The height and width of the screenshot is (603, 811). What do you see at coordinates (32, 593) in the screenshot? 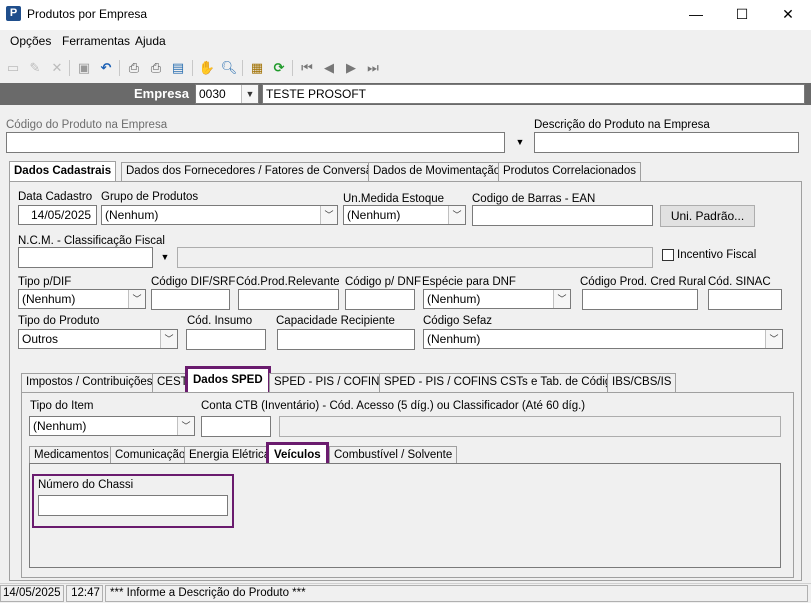
I see `status-date: 14/05/2025` at bounding box center [32, 593].